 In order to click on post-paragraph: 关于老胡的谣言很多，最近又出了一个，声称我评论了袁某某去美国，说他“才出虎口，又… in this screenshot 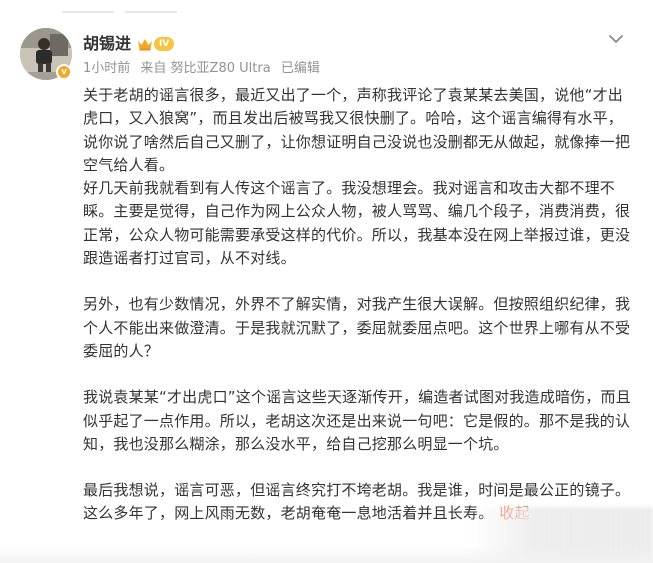, I will do `click(357, 130)`.